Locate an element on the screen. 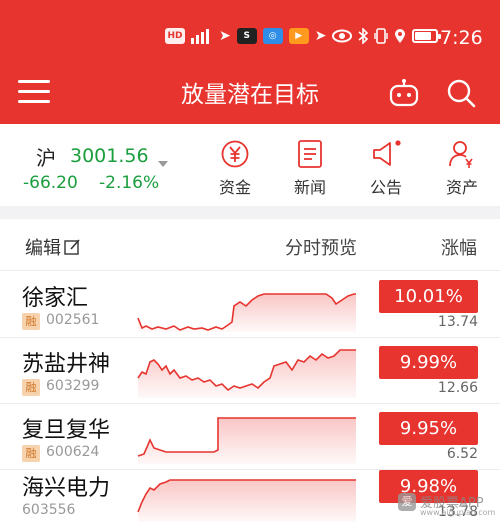 This screenshot has width=500, height=524. stock-code: 603556 is located at coordinates (49, 510).